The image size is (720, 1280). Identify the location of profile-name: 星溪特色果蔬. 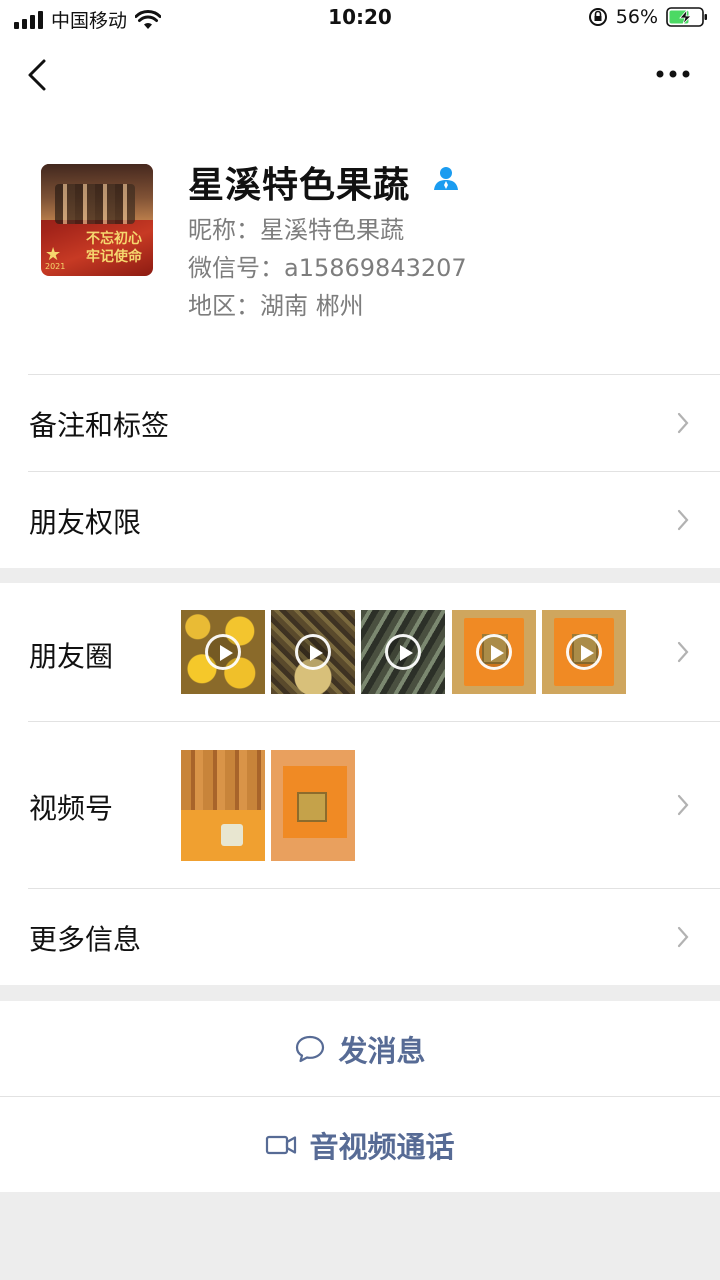
(299, 185).